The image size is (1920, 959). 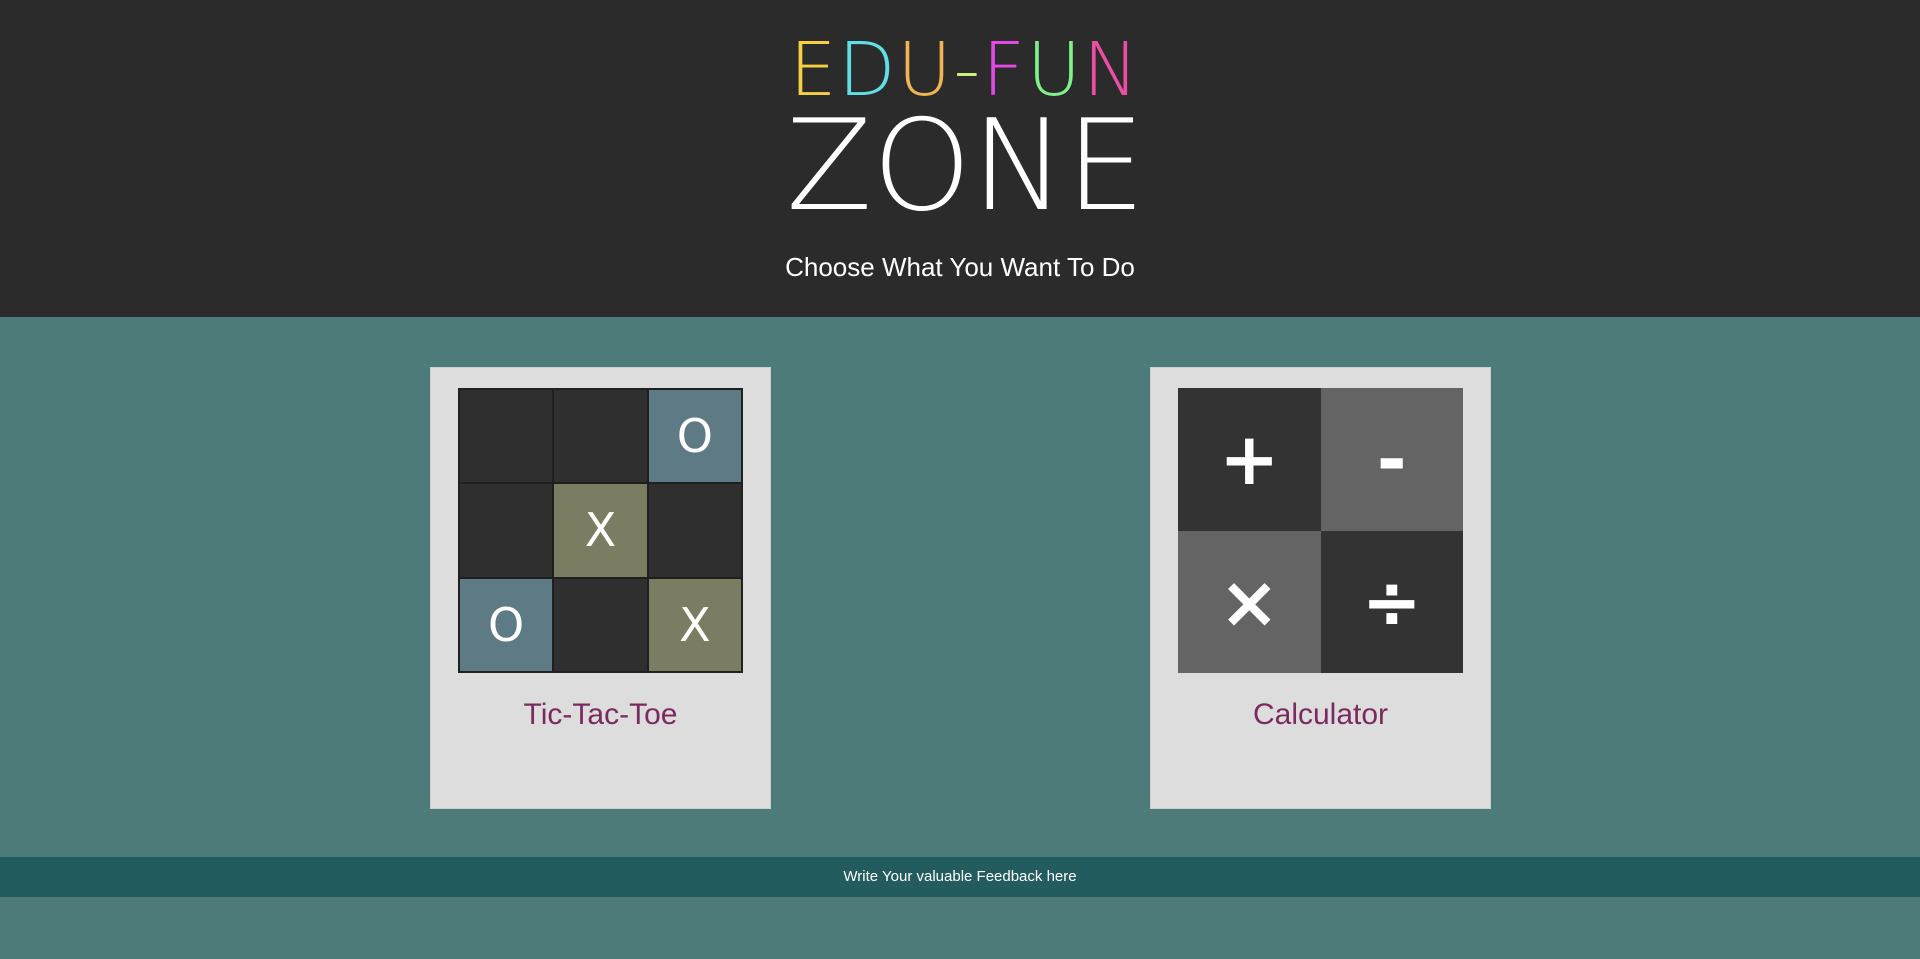 What do you see at coordinates (960, 267) in the screenshot?
I see `page-subtitle: Choose What You Want To Do` at bounding box center [960, 267].